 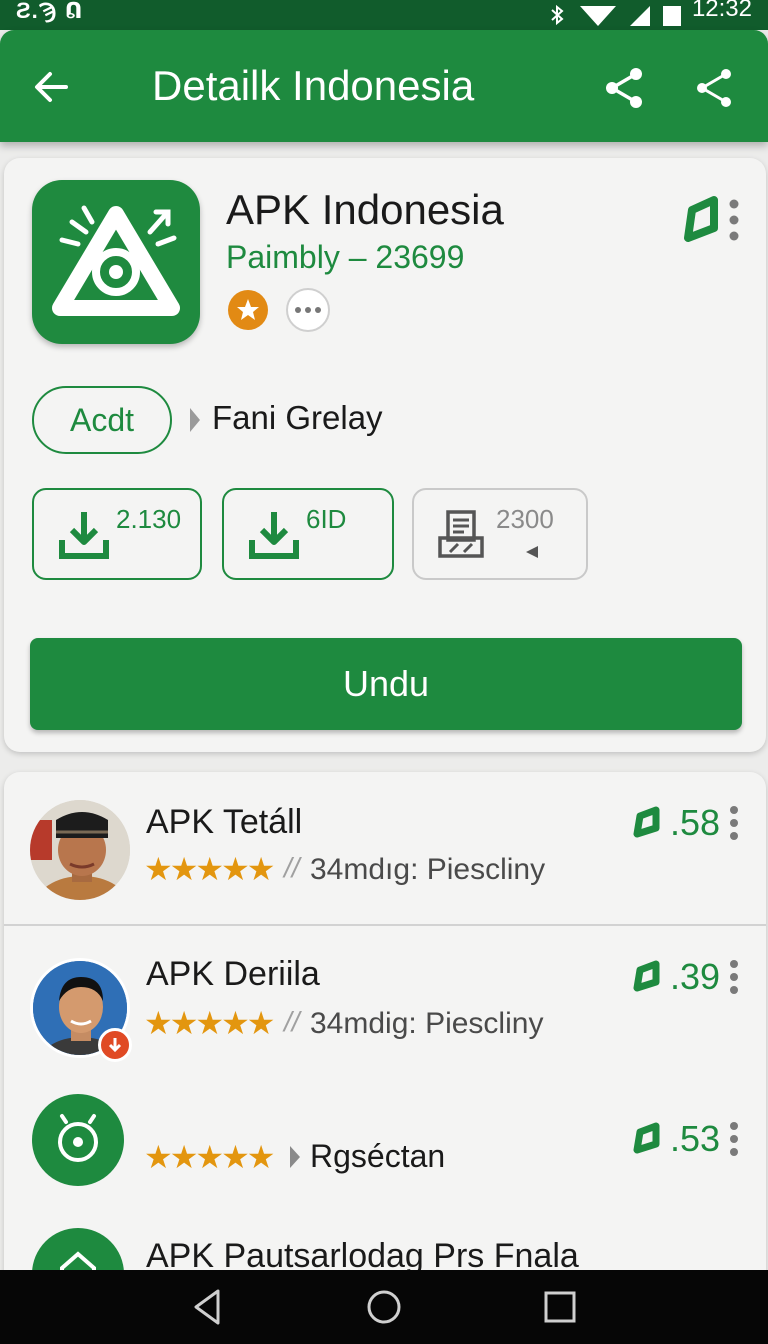 I want to click on score: .58, so click(x=685, y=823).